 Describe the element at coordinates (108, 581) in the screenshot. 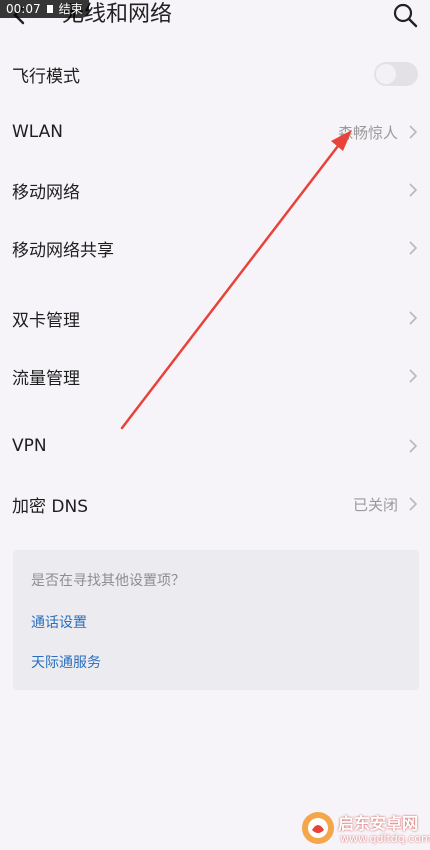

I see `suggestions-title: 是否在寻找其他设置项？` at that location.